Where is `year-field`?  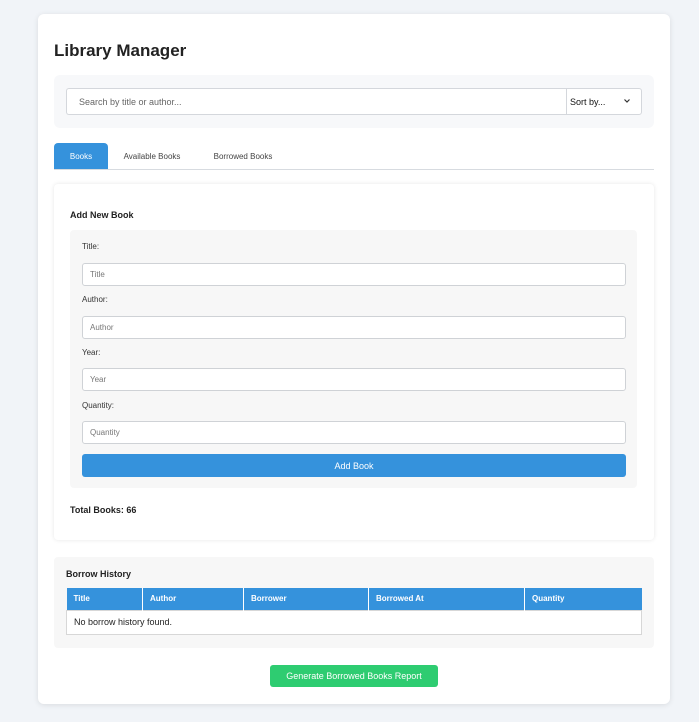
year-field is located at coordinates (354, 379).